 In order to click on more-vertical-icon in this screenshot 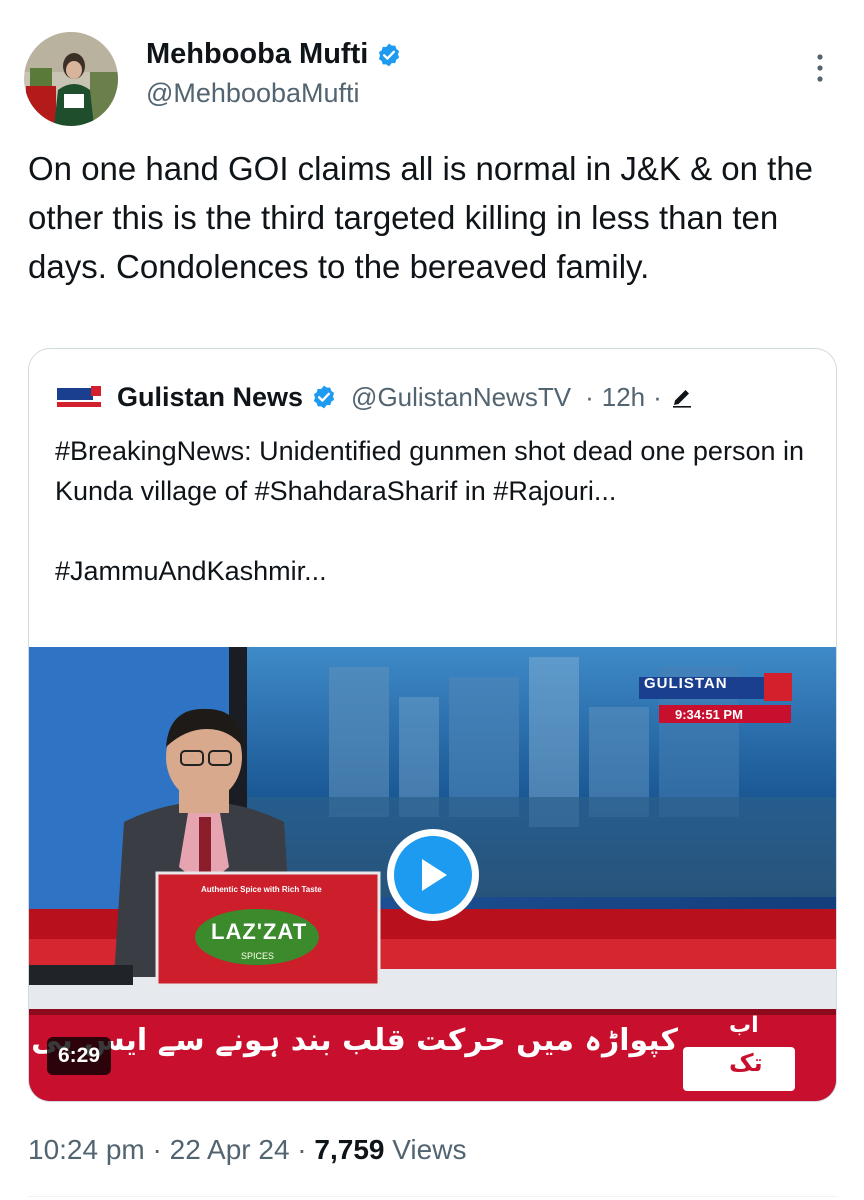, I will do `click(820, 68)`.